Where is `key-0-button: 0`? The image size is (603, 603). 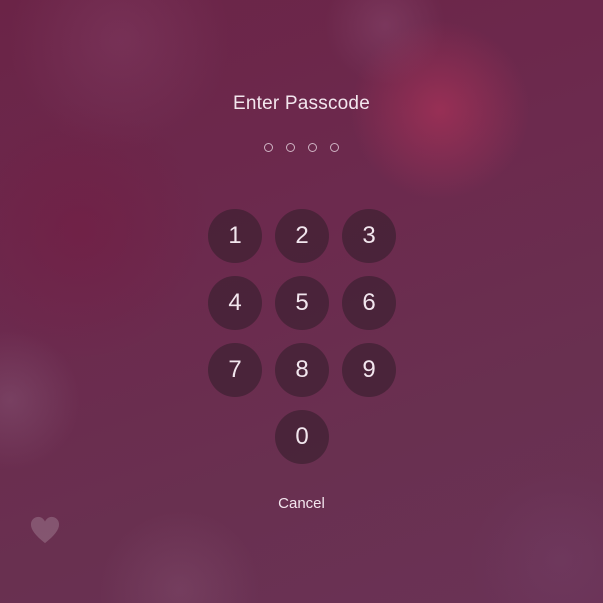 key-0-button: 0 is located at coordinates (302, 437).